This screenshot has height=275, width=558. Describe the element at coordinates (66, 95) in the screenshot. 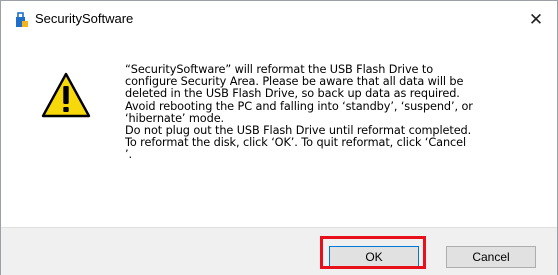

I see `warning-icon` at that location.